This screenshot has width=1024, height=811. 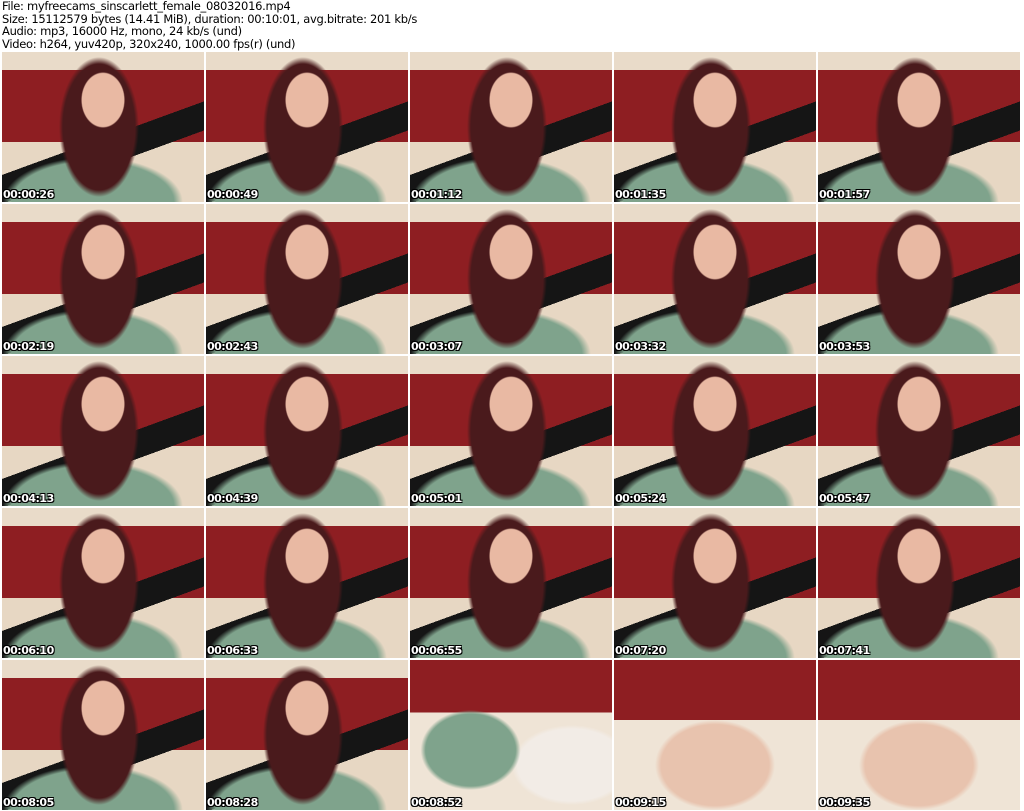 I want to click on thumbnail-timestamp: 00:09:35, so click(x=844, y=802).